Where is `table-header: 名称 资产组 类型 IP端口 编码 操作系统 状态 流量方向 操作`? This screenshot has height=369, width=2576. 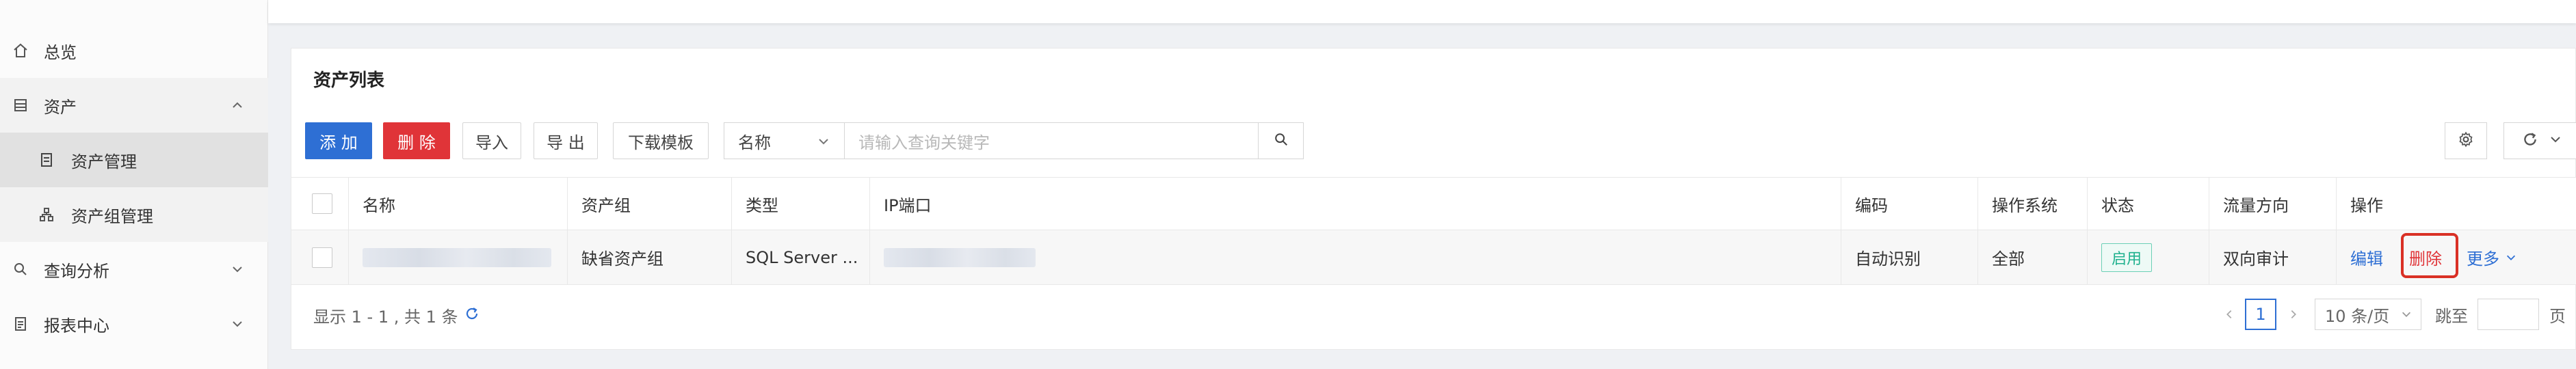 table-header: 名称 资产组 类型 IP端口 编码 操作系统 状态 流量方向 操作 is located at coordinates (1433, 203).